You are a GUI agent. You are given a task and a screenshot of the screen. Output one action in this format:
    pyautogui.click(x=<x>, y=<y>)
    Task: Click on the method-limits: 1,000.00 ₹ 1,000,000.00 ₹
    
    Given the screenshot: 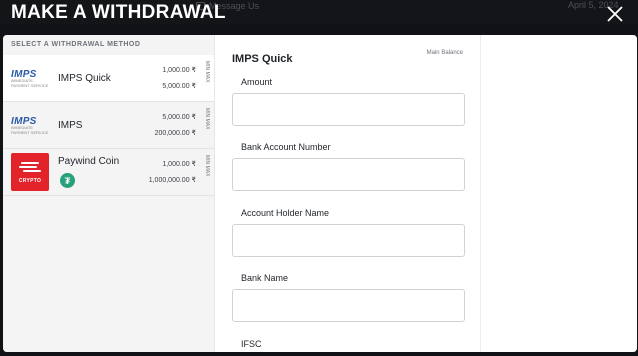 What is the action you would take?
    pyautogui.click(x=172, y=173)
    